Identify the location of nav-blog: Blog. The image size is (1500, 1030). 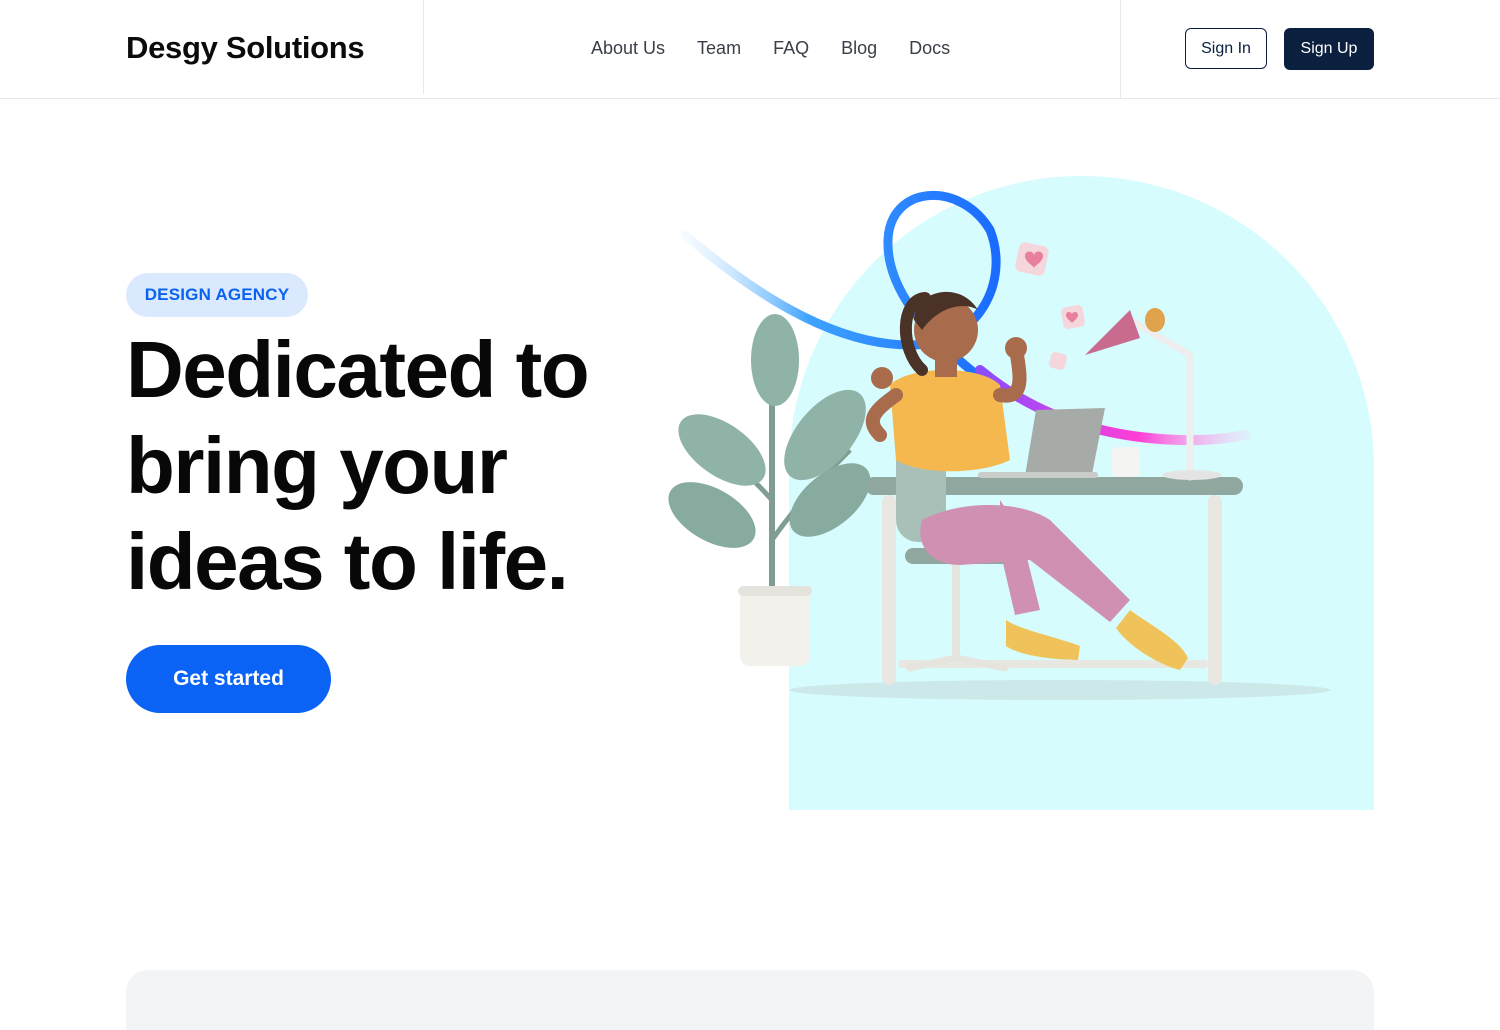
(859, 48).